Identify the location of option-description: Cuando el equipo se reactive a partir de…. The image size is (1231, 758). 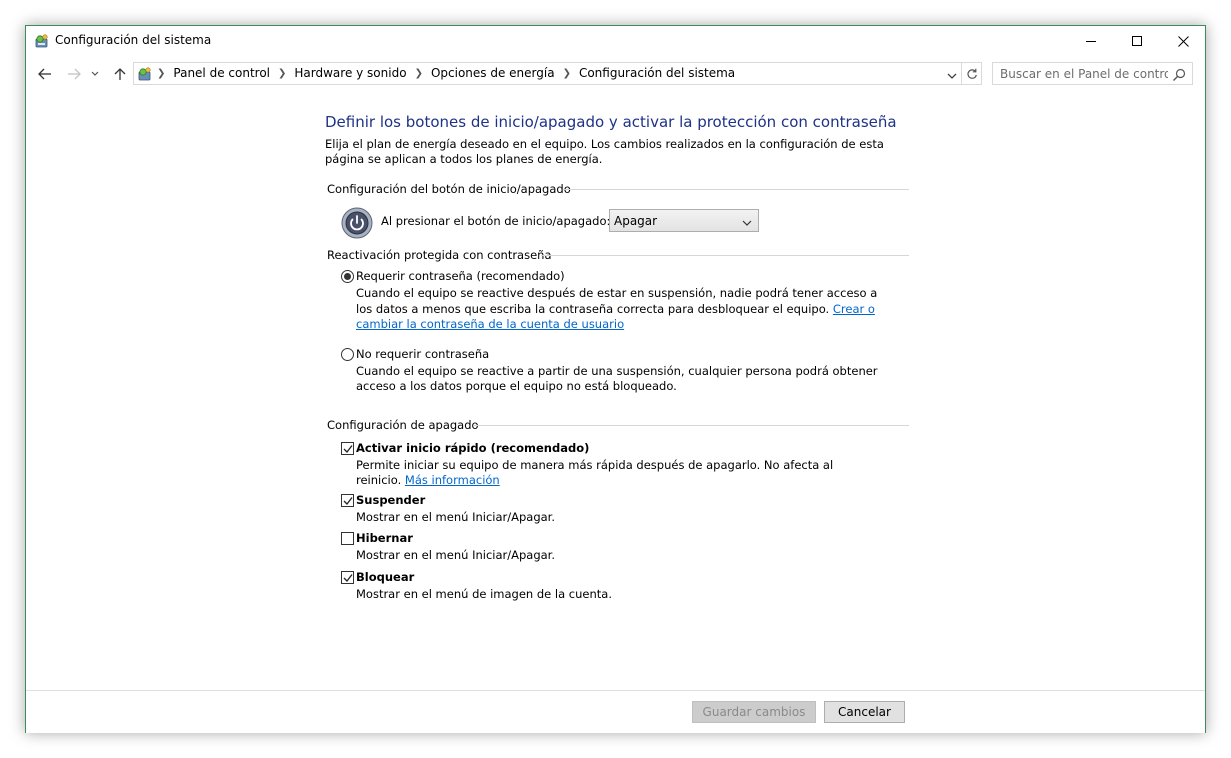
(617, 378).